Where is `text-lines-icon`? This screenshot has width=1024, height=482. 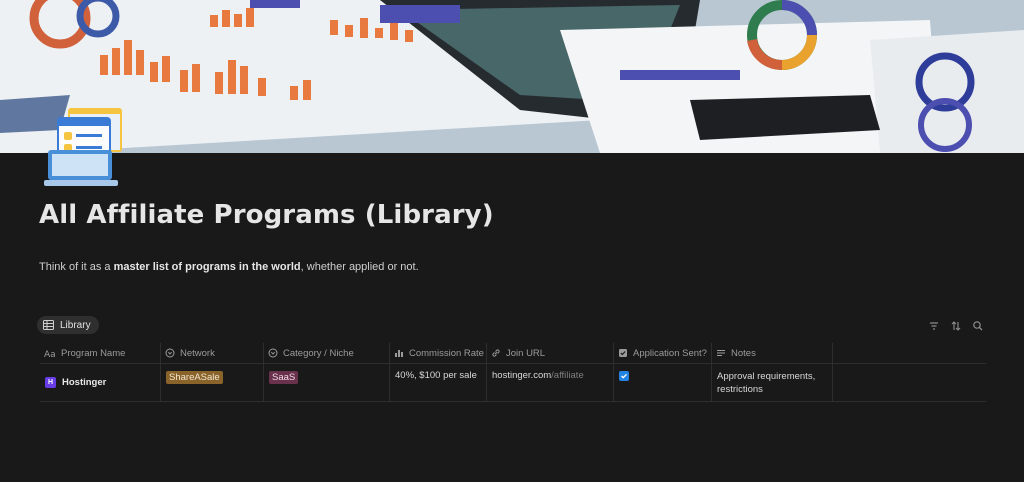 text-lines-icon is located at coordinates (721, 353).